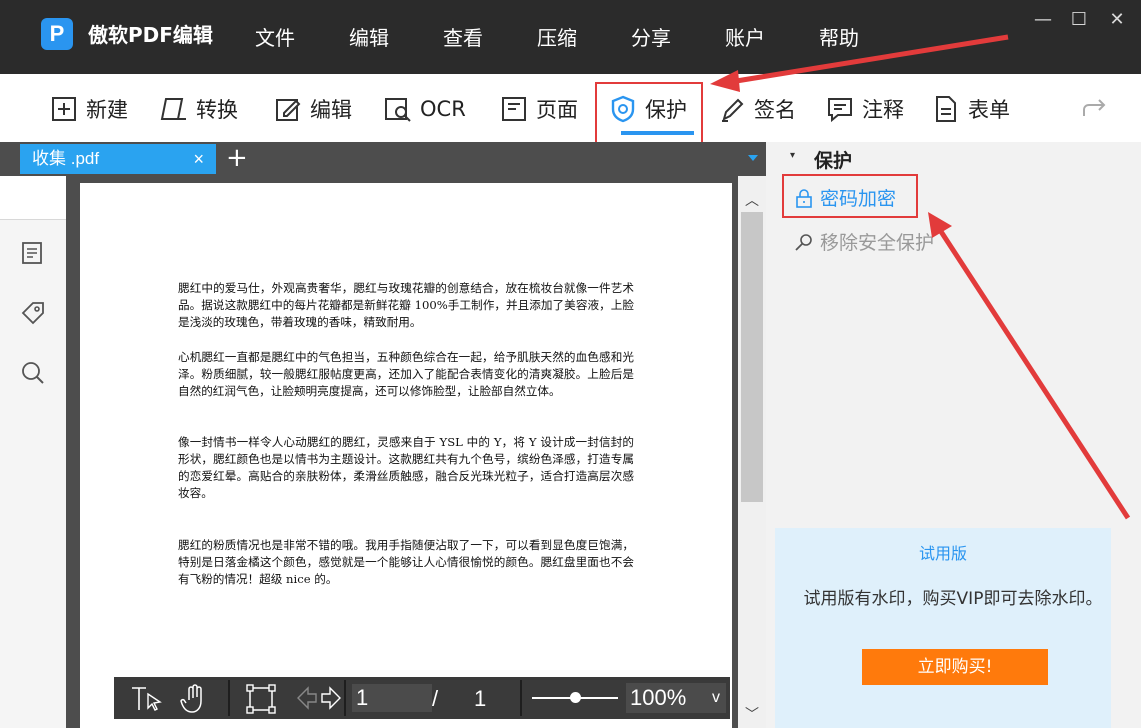 This screenshot has height=728, width=1141. Describe the element at coordinates (57, 34) in the screenshot. I see `app-logo-icon: P` at that location.